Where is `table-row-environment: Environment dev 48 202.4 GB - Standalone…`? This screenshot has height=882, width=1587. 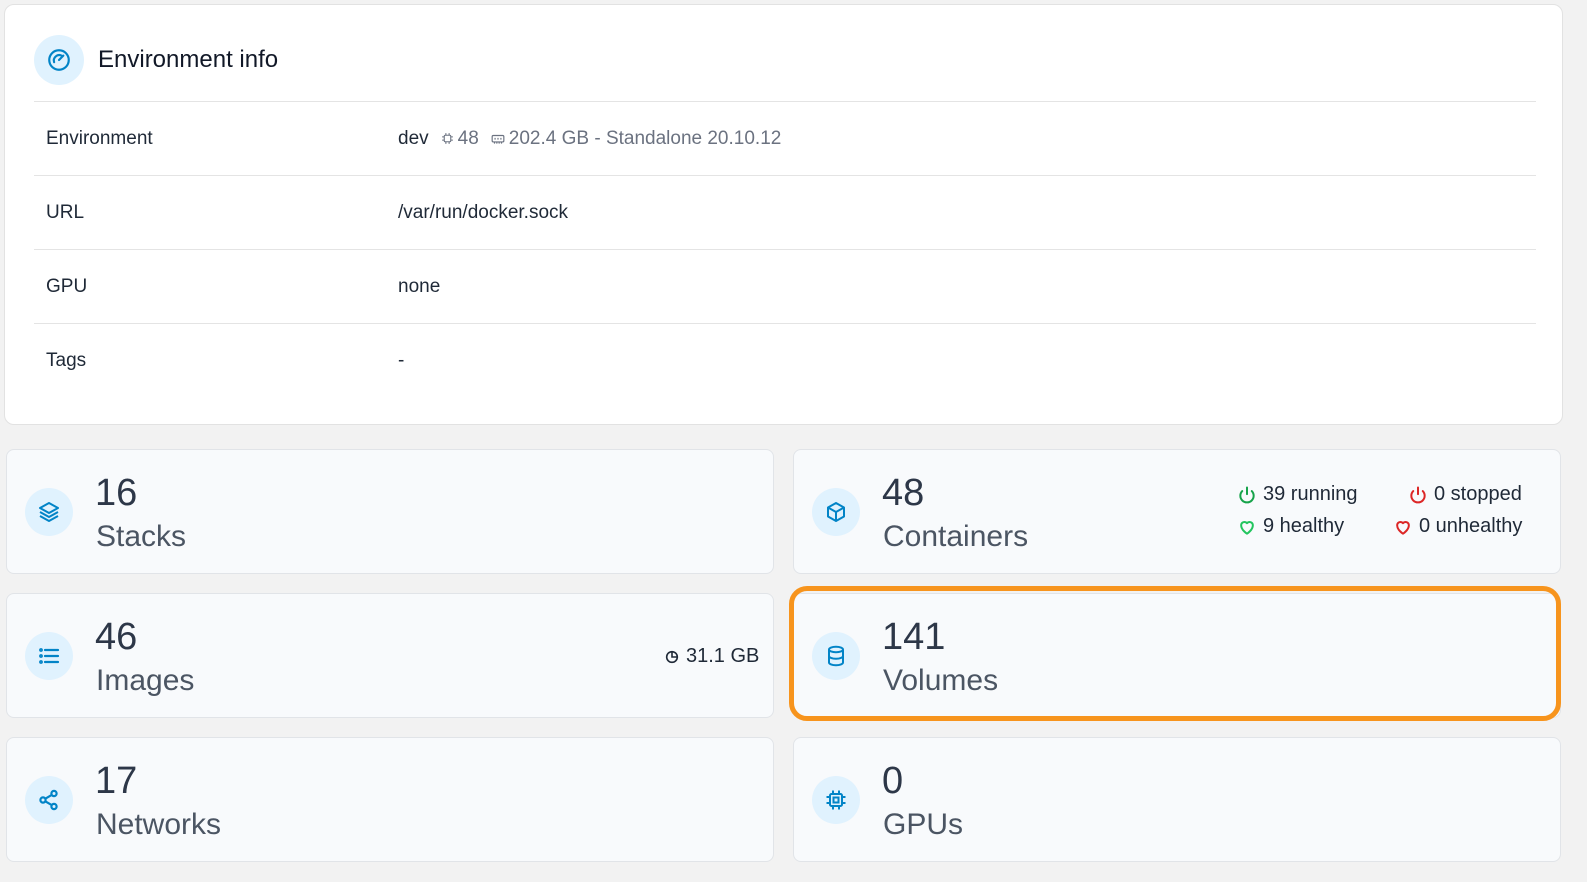 table-row-environment: Environment dev 48 202.4 GB - Standalone… is located at coordinates (785, 138).